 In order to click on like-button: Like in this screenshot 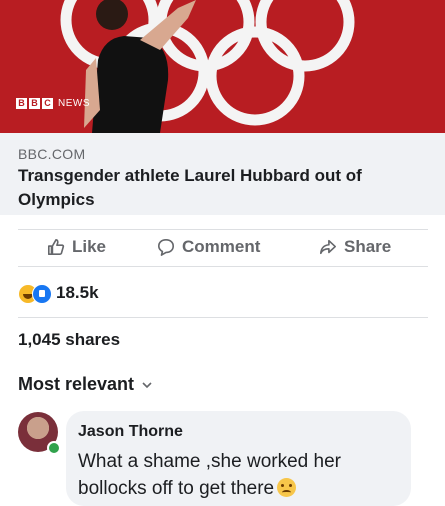, I will do `click(76, 247)`.